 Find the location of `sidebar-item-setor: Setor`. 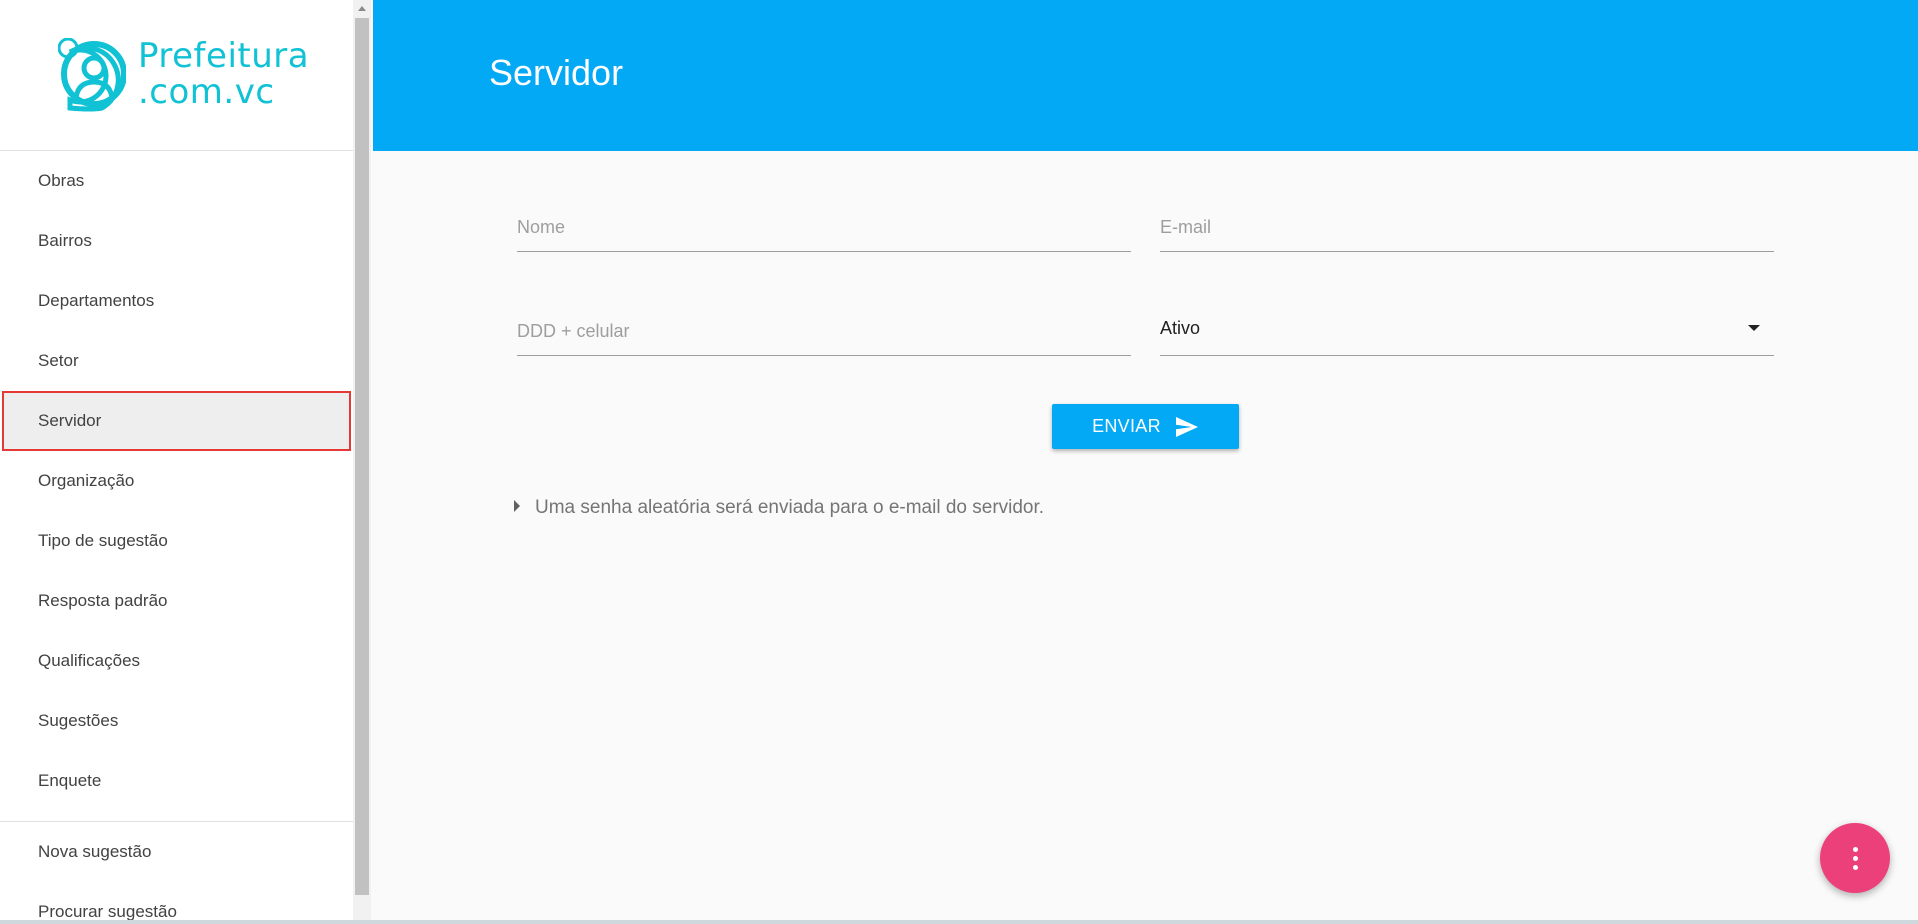

sidebar-item-setor: Setor is located at coordinates (176, 361).